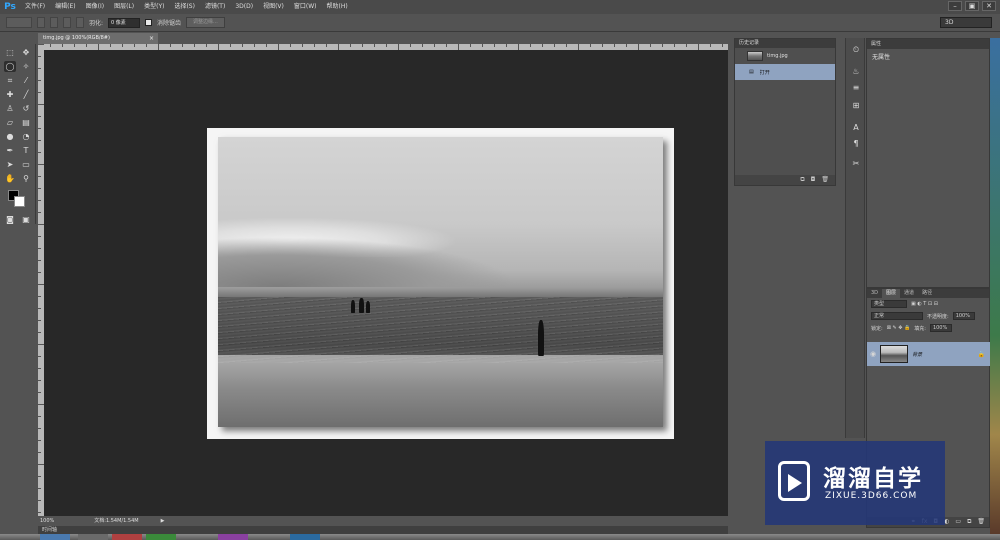 This screenshot has width=1000, height=540. What do you see at coordinates (19, 201) in the screenshot?
I see `background-color-swatch` at bounding box center [19, 201].